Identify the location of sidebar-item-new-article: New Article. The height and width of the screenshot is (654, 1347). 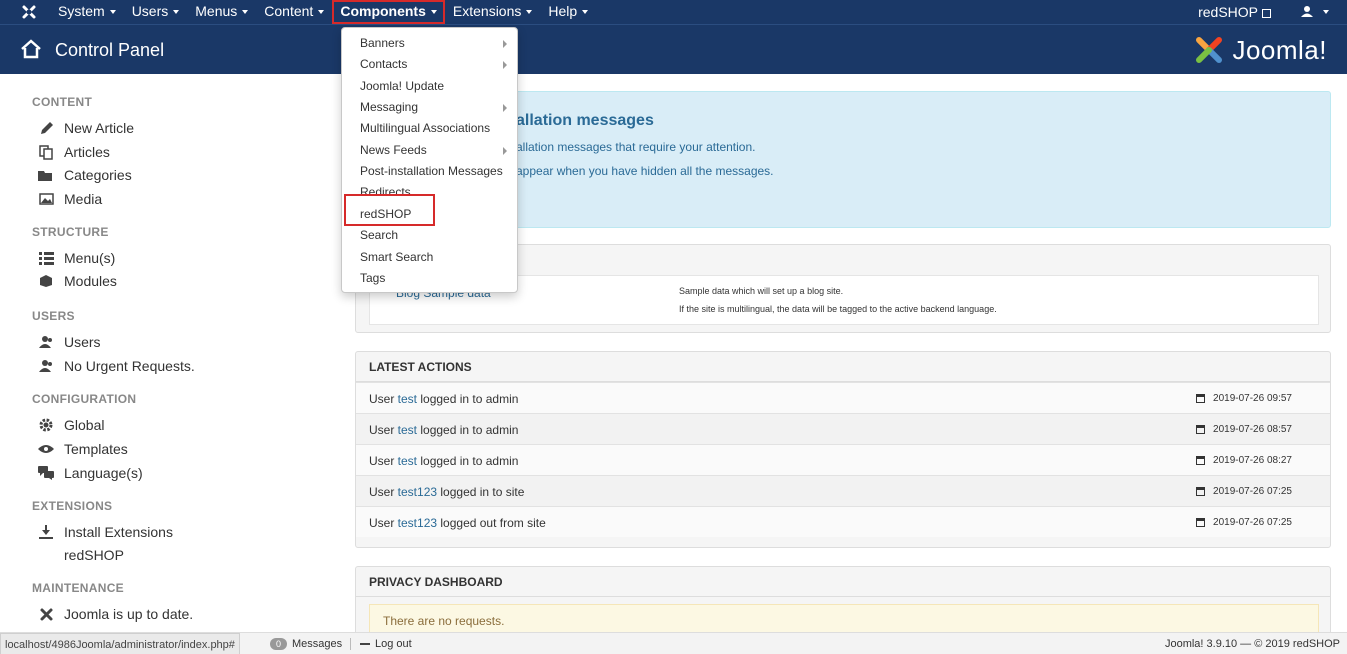
(86, 128).